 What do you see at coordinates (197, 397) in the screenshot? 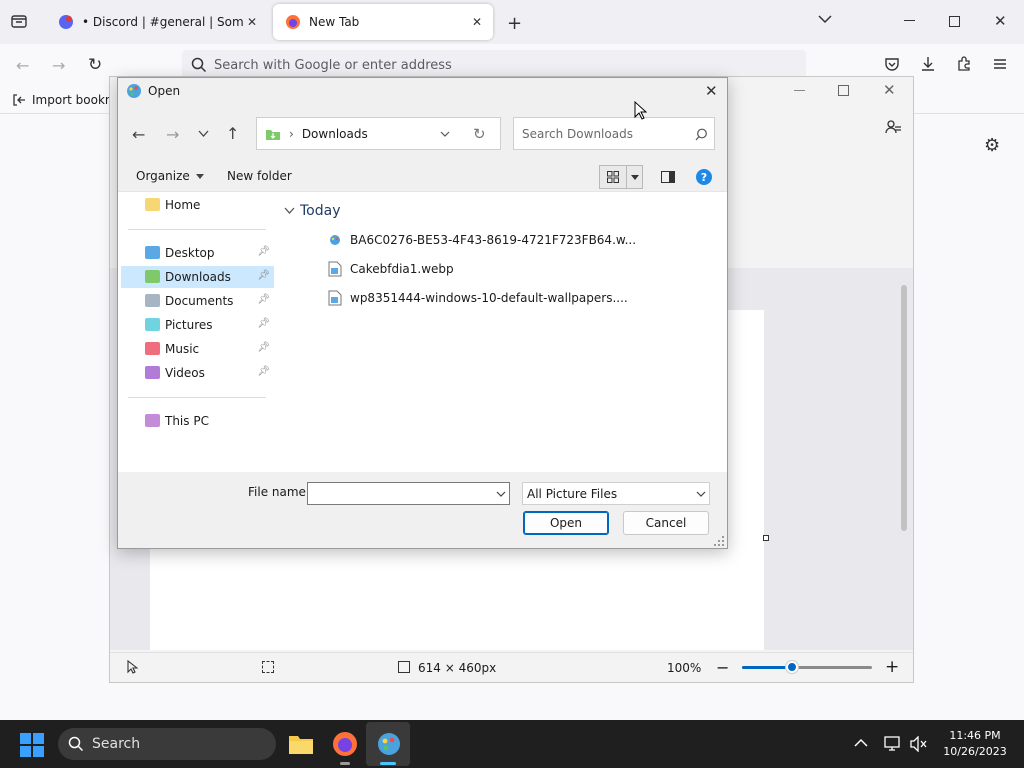
I see `nav-divider` at bounding box center [197, 397].